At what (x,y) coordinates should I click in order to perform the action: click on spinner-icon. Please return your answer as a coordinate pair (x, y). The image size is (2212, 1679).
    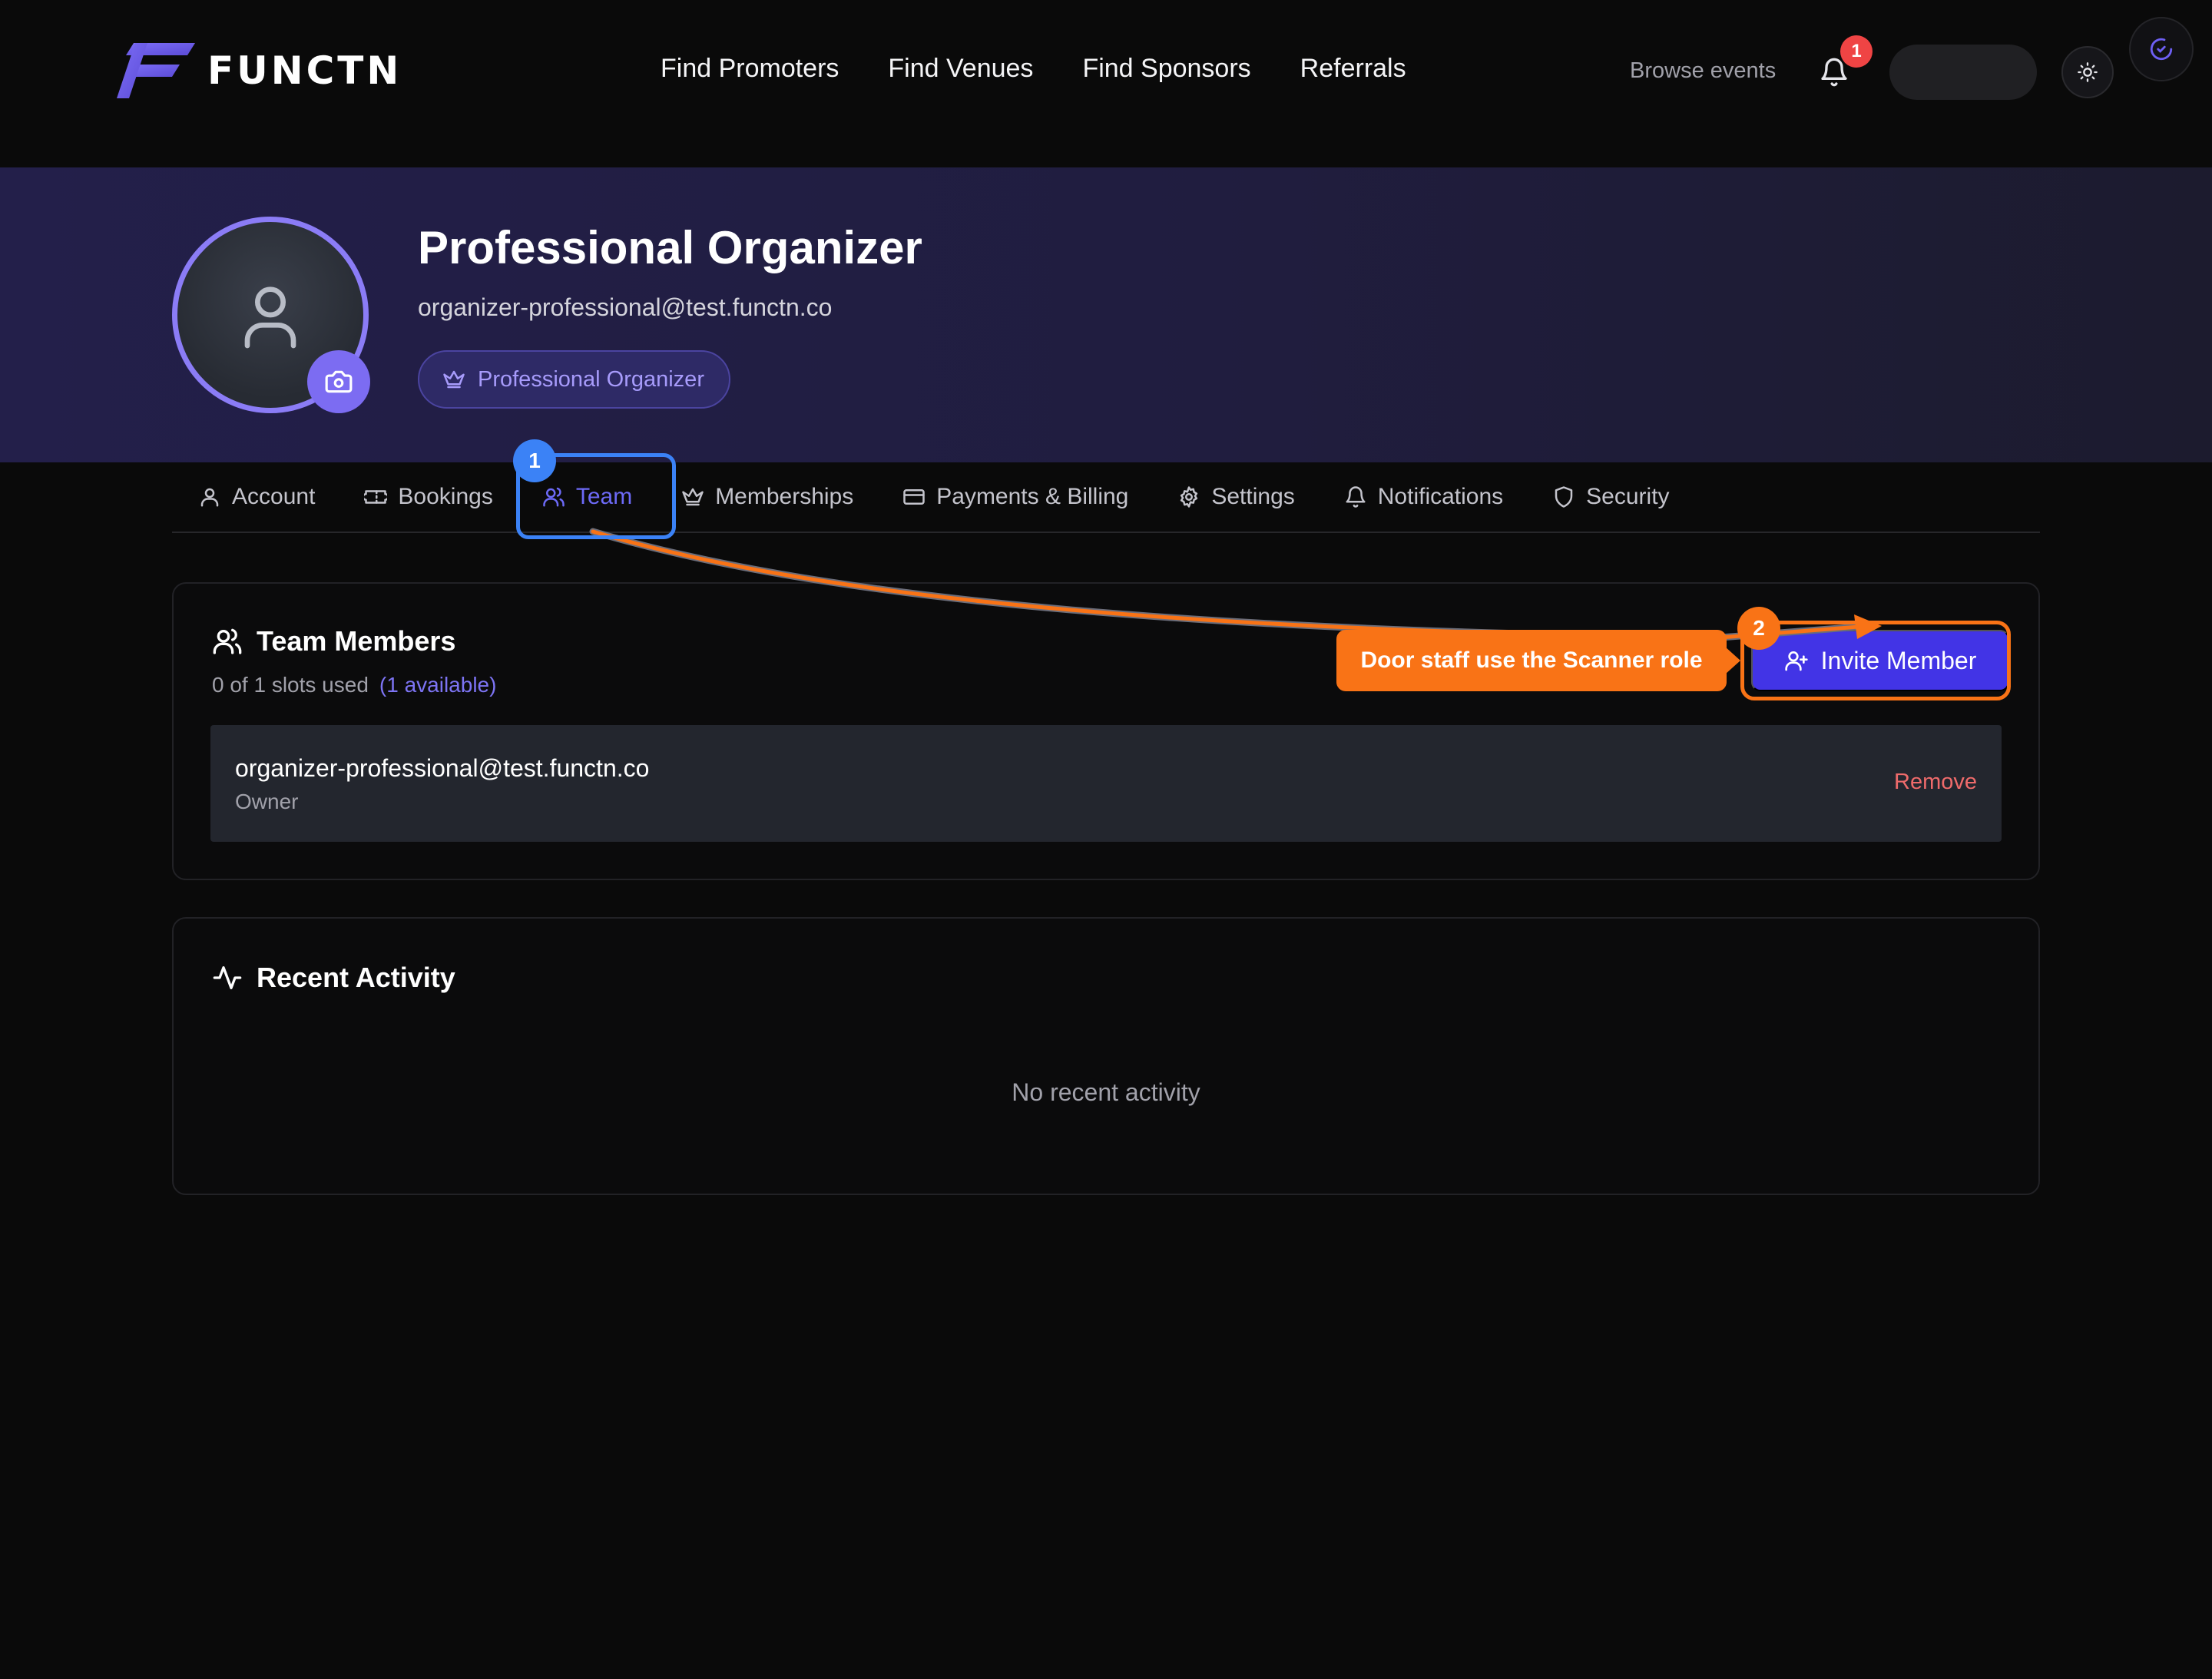
    Looking at the image, I should click on (2161, 49).